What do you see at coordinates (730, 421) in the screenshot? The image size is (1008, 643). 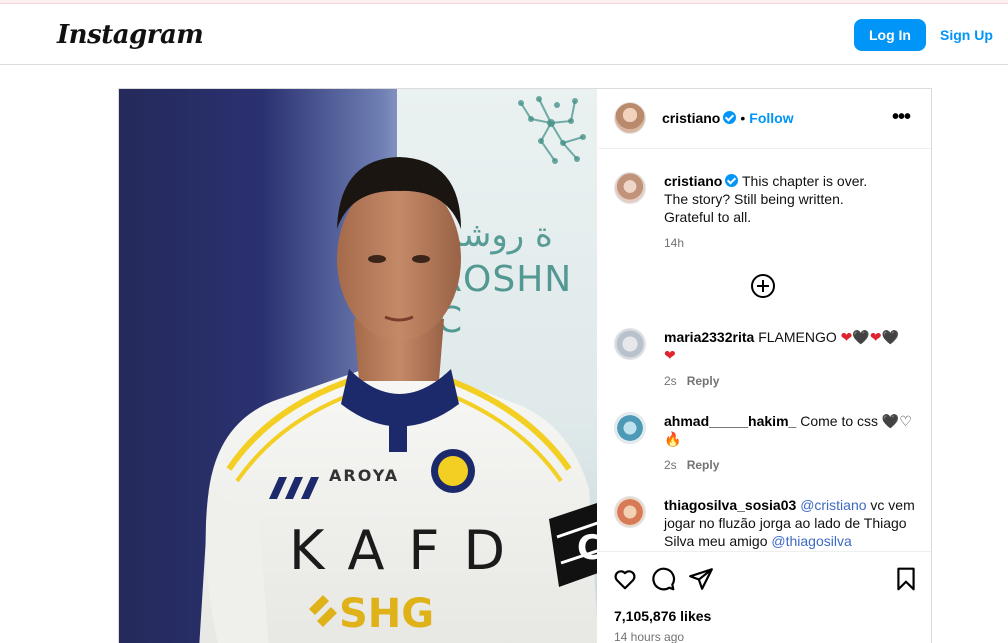 I see `comment-username: ahmad_____hakim_` at bounding box center [730, 421].